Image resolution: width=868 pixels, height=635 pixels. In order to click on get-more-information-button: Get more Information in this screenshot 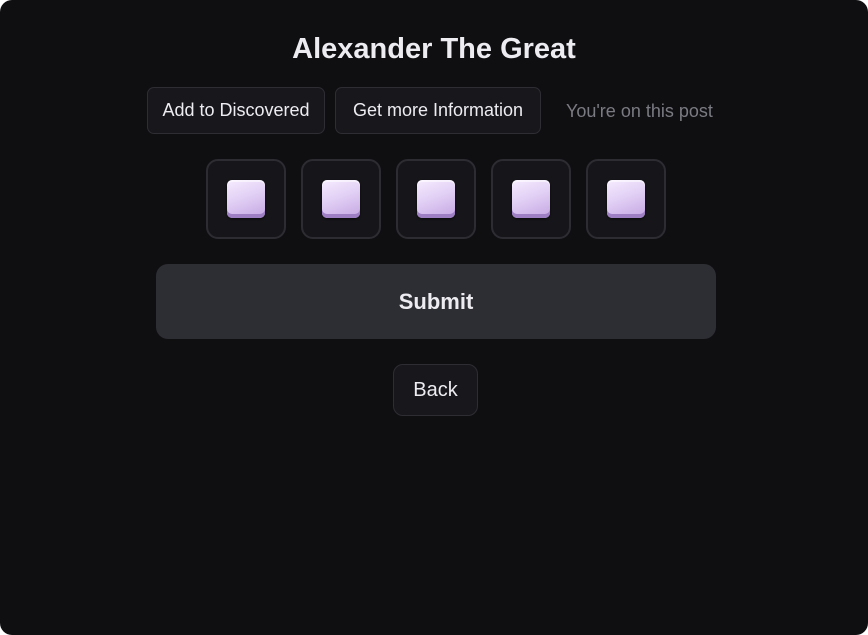, I will do `click(438, 110)`.